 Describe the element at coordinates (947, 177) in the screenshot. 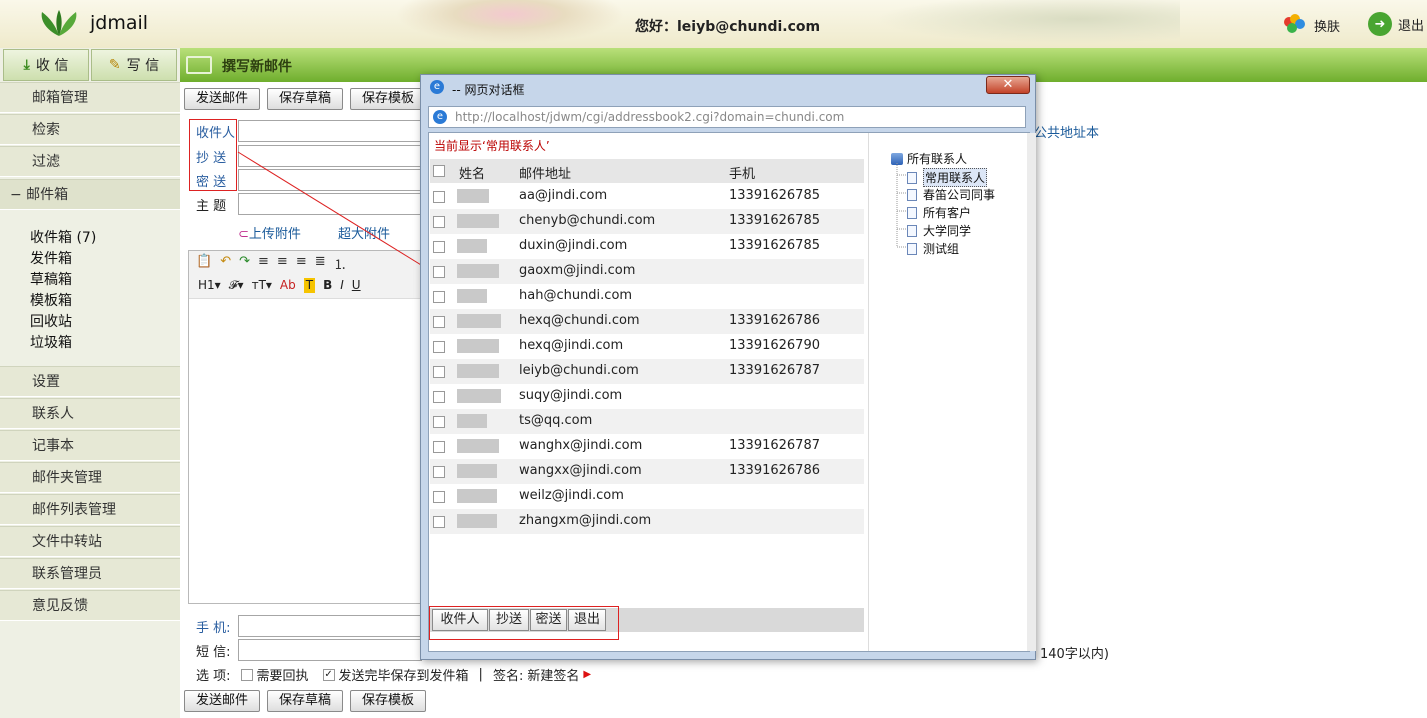

I see `tree-node: 常用联系人` at that location.